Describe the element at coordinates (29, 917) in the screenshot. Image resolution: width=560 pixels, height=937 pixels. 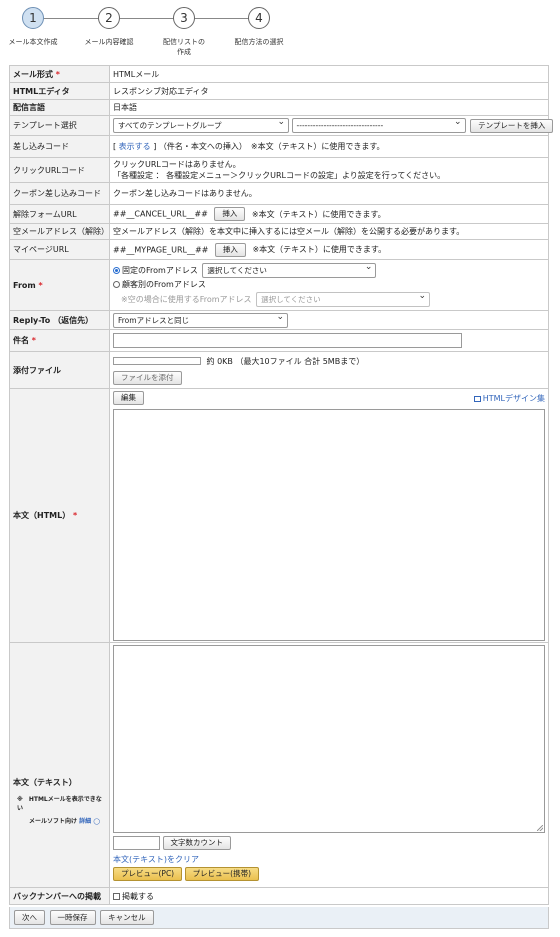
I see `next-button: 次へ` at that location.